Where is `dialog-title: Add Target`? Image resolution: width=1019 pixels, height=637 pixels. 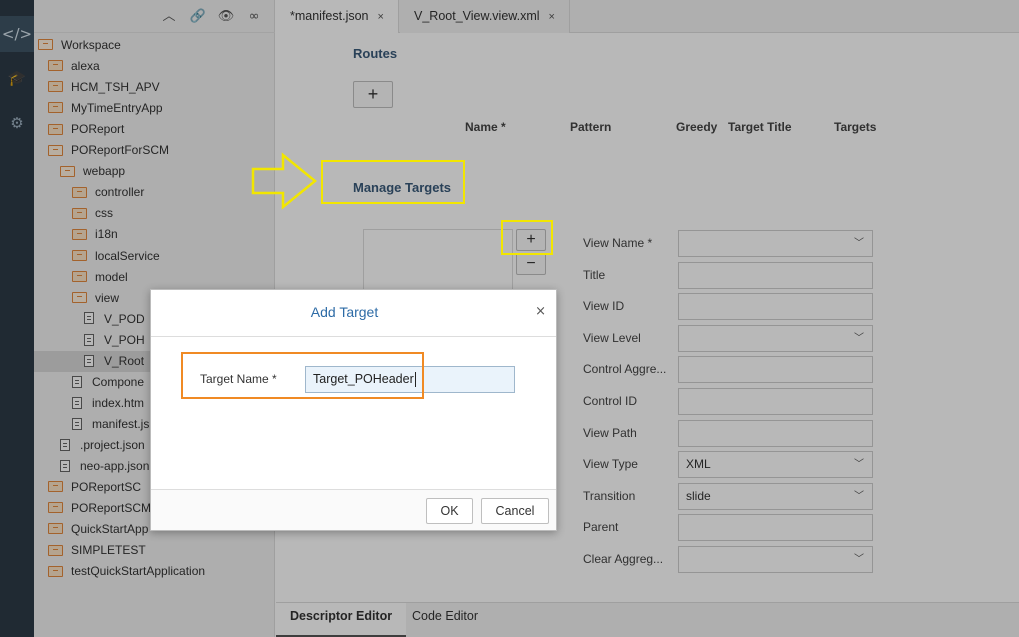 dialog-title: Add Target is located at coordinates (344, 312).